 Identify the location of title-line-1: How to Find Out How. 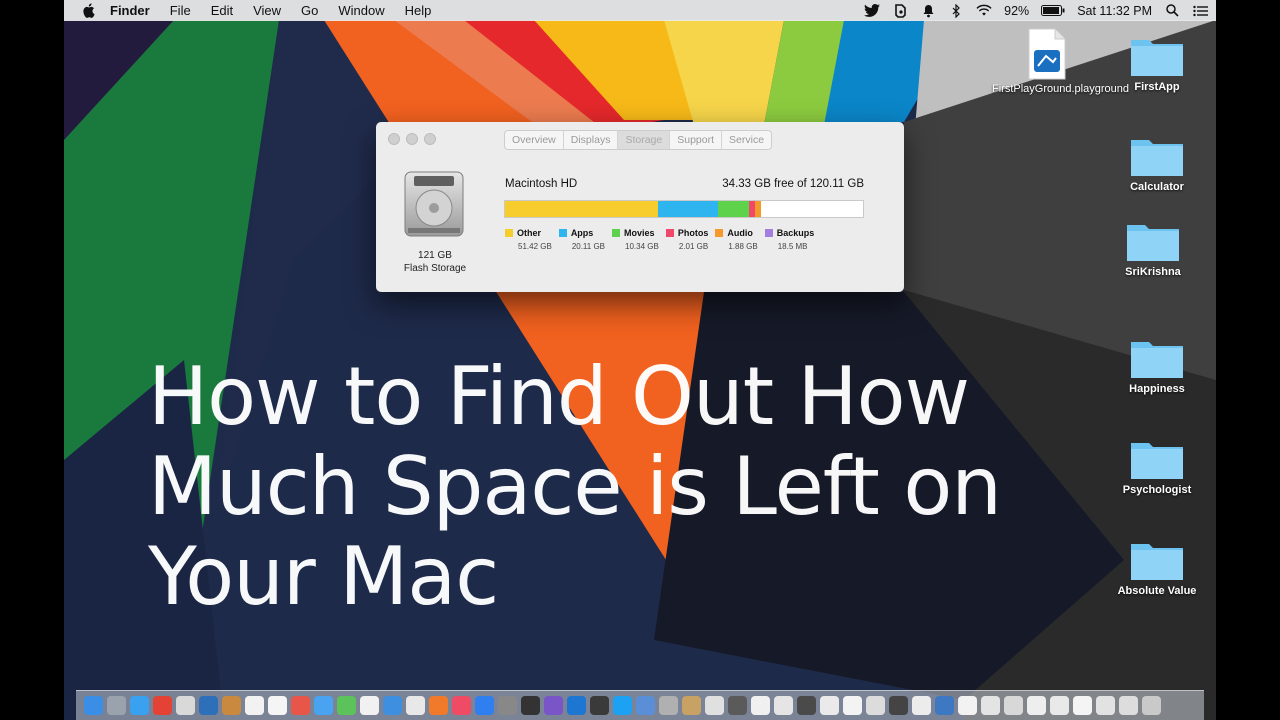
(559, 396).